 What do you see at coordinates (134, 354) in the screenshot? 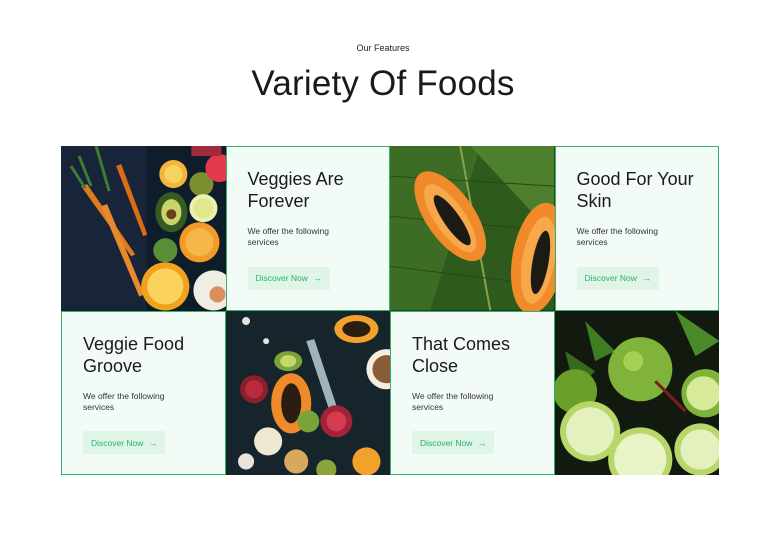
I see `card-title: Veggie Food Groove` at bounding box center [134, 354].